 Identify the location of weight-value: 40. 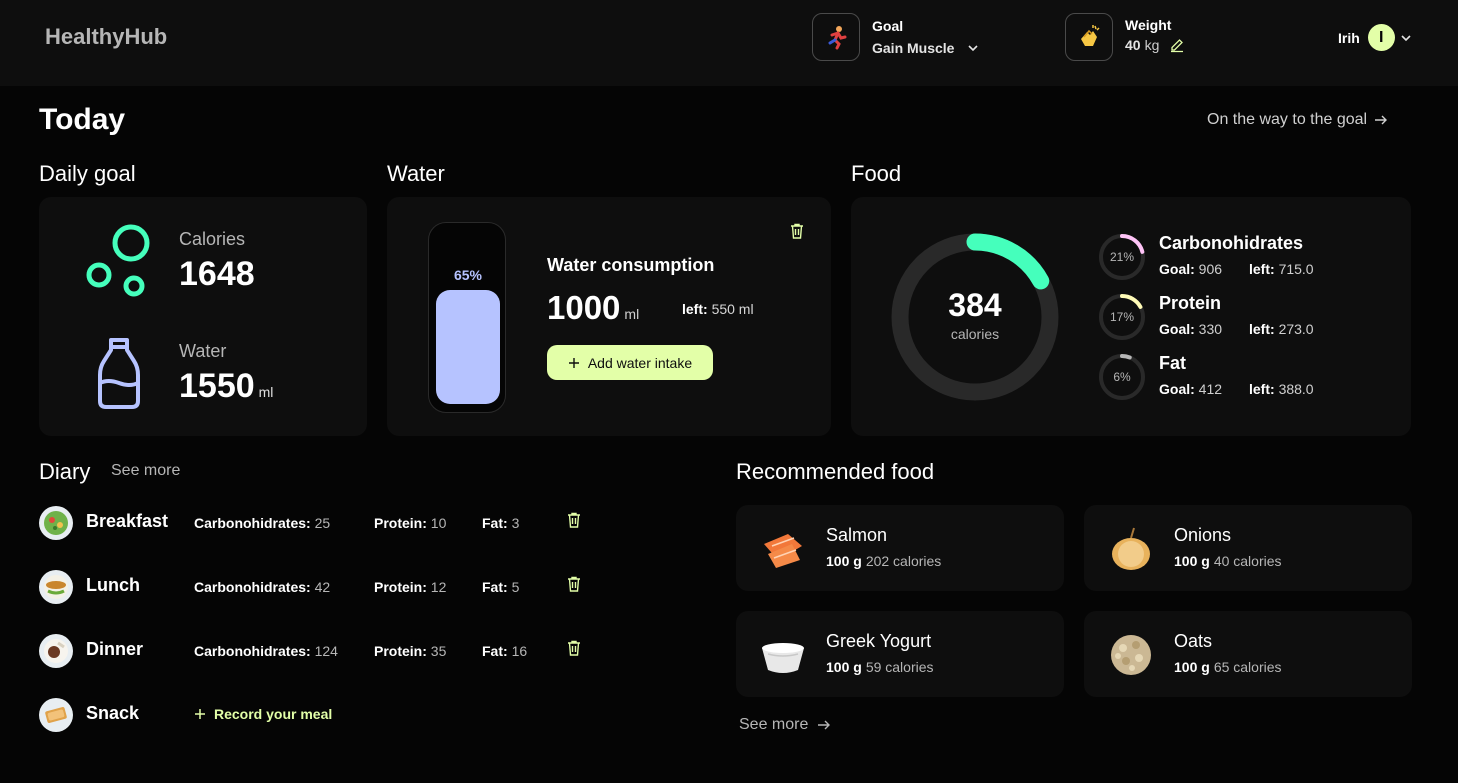
(1133, 45).